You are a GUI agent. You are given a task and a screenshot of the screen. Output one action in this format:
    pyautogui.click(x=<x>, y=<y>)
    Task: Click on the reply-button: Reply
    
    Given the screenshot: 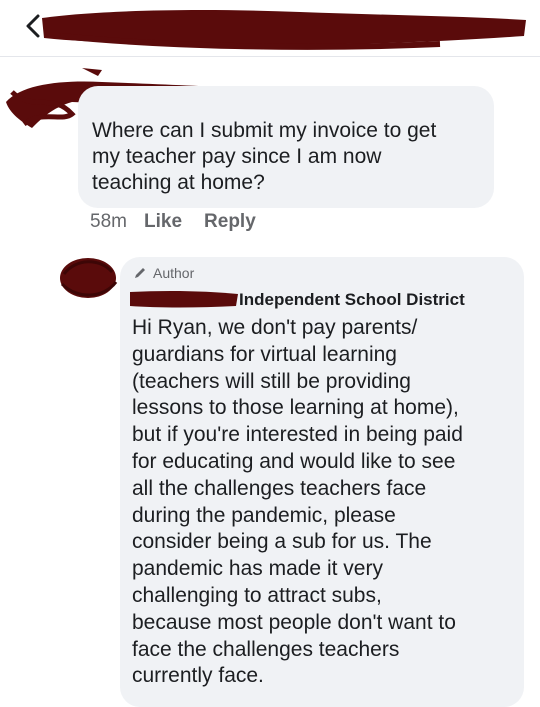 What is the action you would take?
    pyautogui.click(x=230, y=222)
    